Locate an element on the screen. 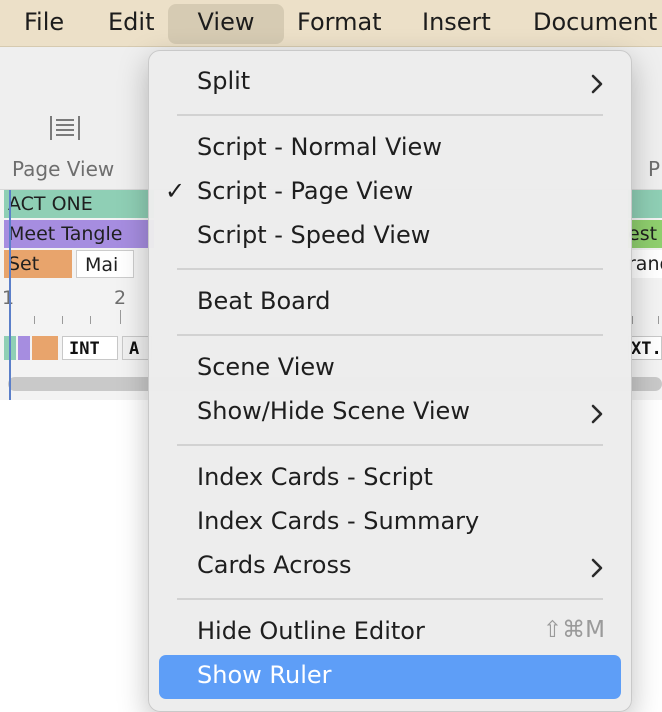  menu-item-cards-across: Cards Across is located at coordinates (390, 567).